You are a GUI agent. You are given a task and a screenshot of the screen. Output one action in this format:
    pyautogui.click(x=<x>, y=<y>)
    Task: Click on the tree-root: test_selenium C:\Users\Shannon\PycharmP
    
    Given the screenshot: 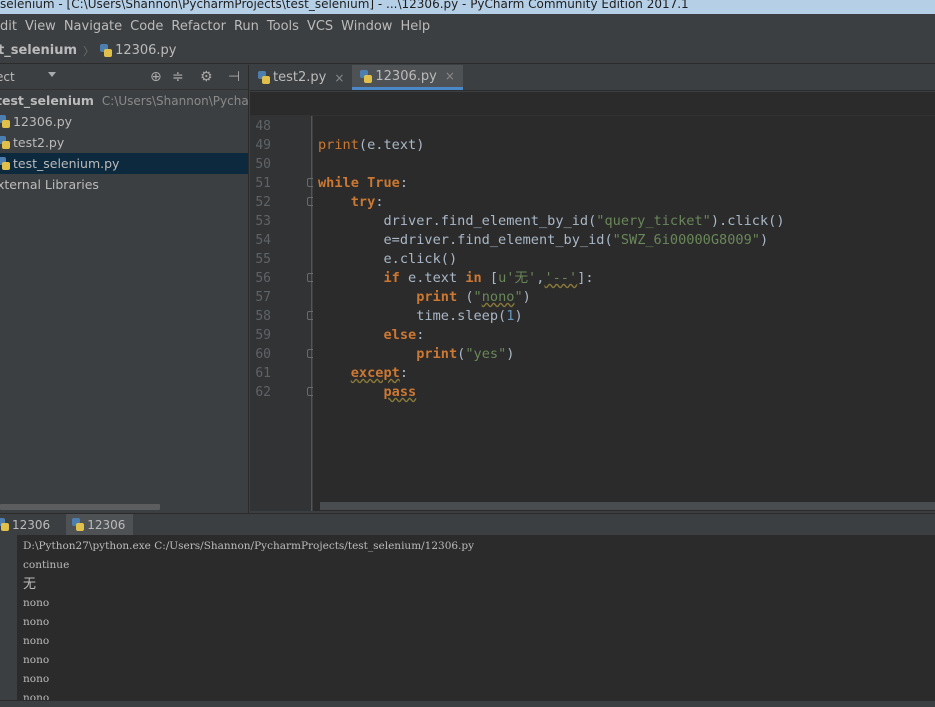 What is the action you would take?
    pyautogui.click(x=124, y=100)
    